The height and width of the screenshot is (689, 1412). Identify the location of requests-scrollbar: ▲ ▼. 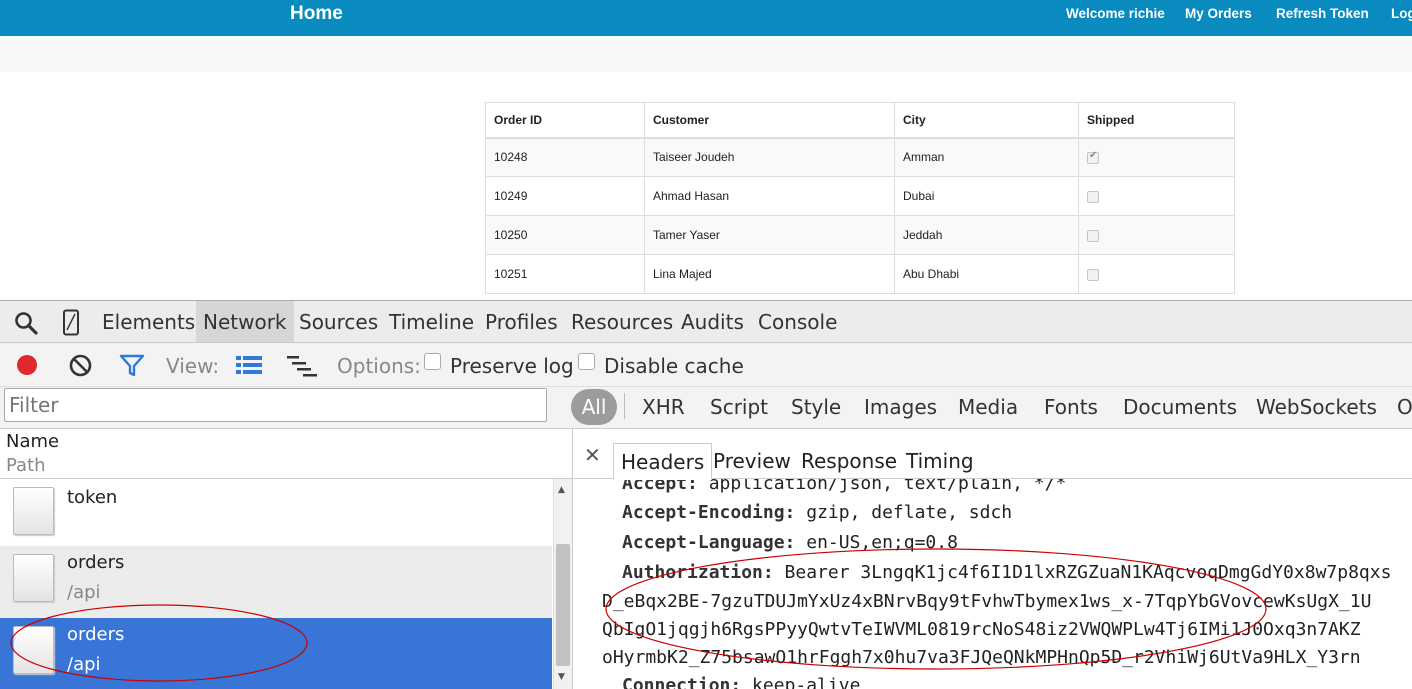
(562, 584).